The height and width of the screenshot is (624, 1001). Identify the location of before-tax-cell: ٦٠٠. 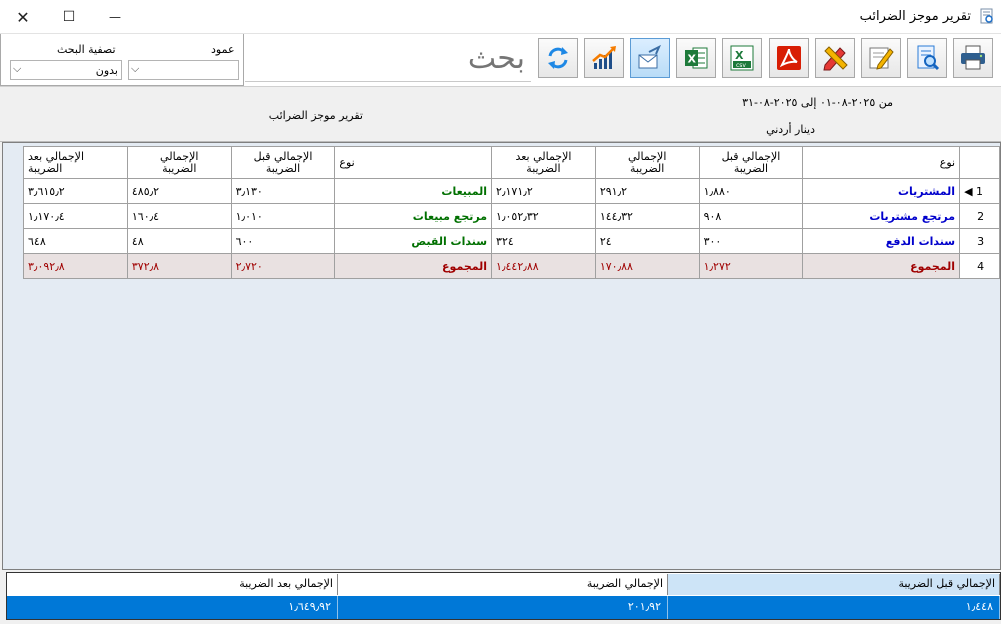
(283, 241).